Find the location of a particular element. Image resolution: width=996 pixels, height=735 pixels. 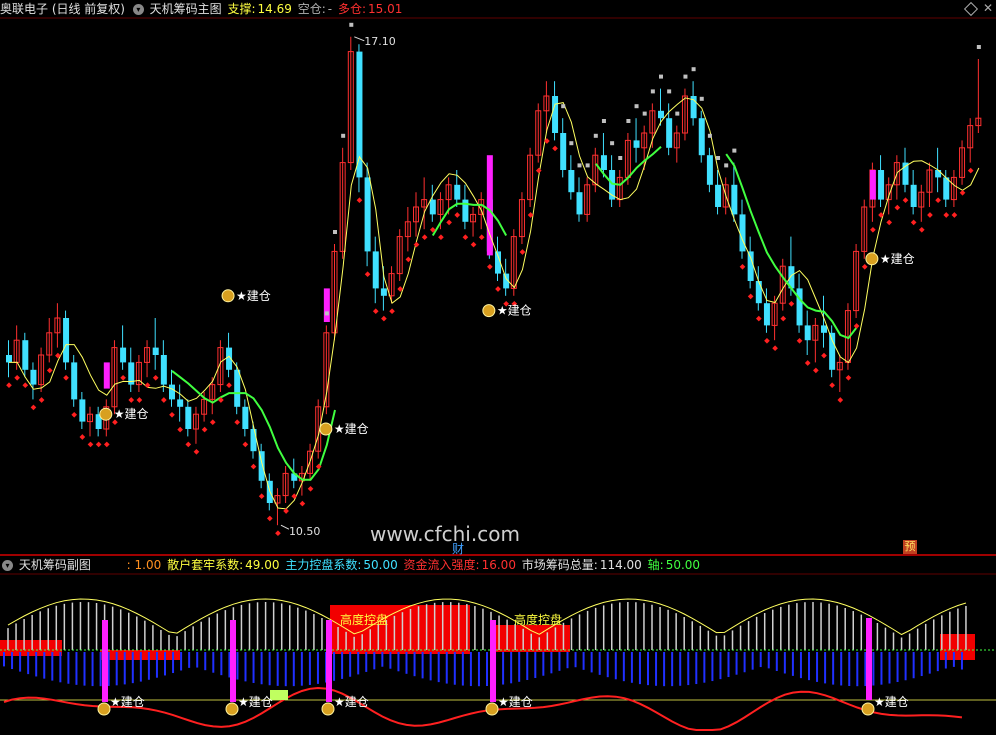

retail-coefficient-line is located at coordinates (487, 617).